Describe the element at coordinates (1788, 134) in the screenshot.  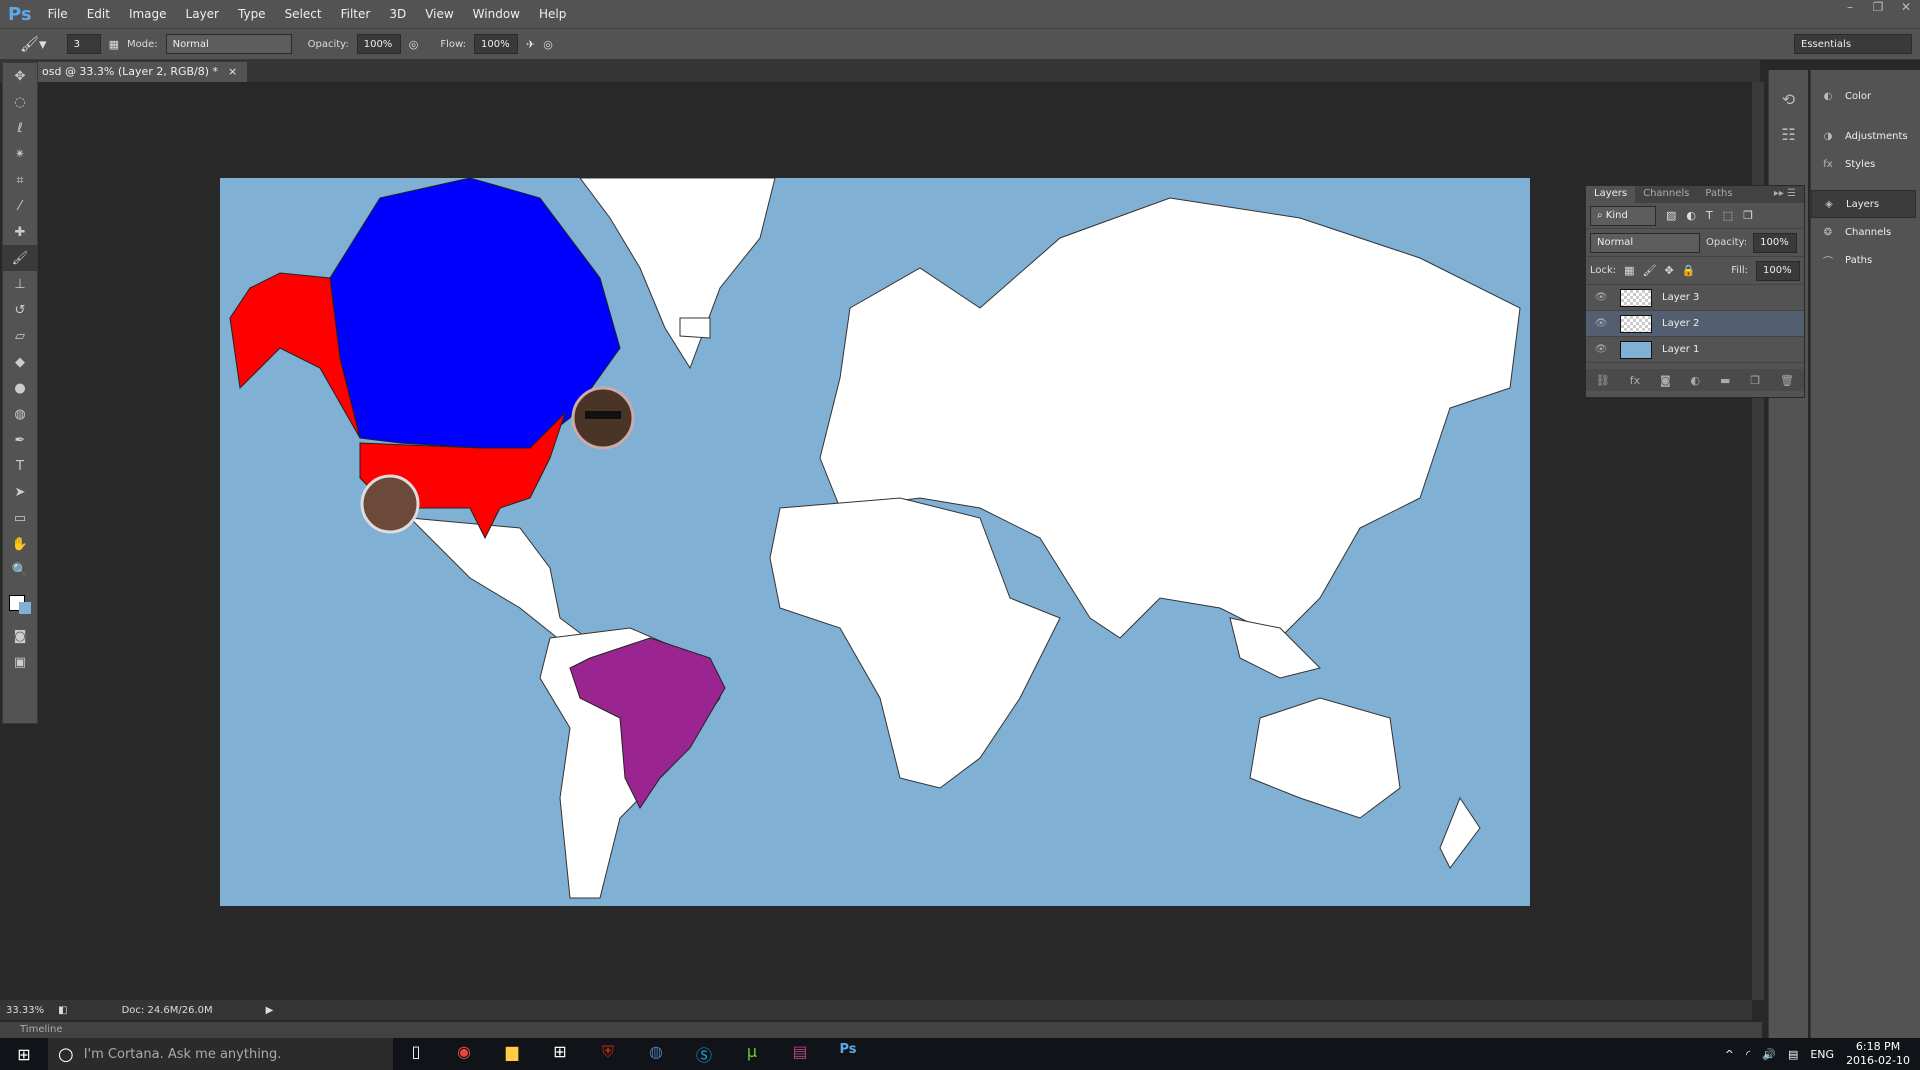
I see `properties-panel-icon: ☷` at that location.